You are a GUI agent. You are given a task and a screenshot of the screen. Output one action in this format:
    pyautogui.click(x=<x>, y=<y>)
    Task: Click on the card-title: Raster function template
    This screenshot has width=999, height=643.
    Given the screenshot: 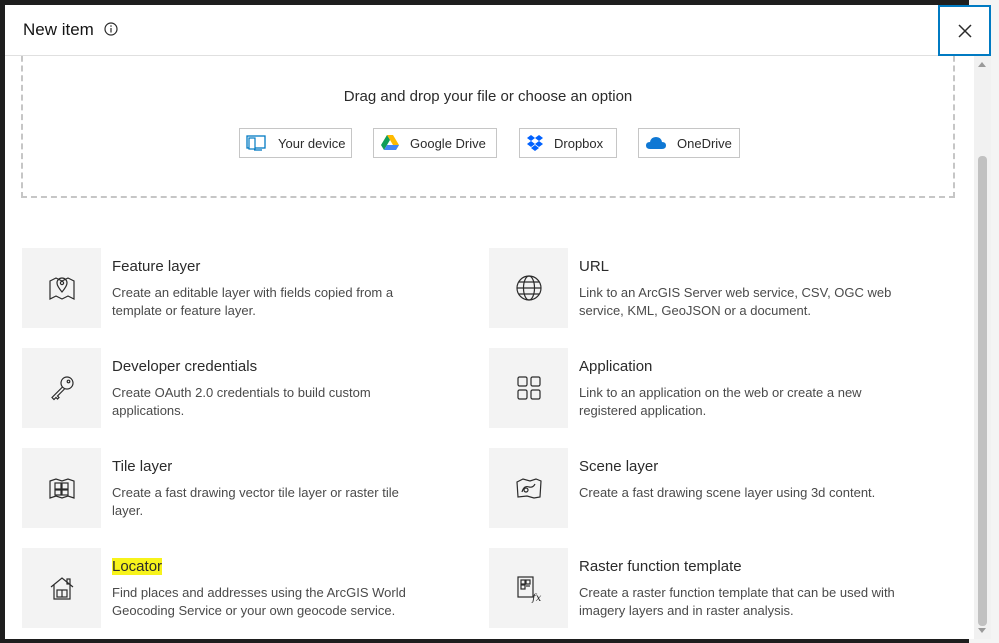 What is the action you would take?
    pyautogui.click(x=660, y=566)
    